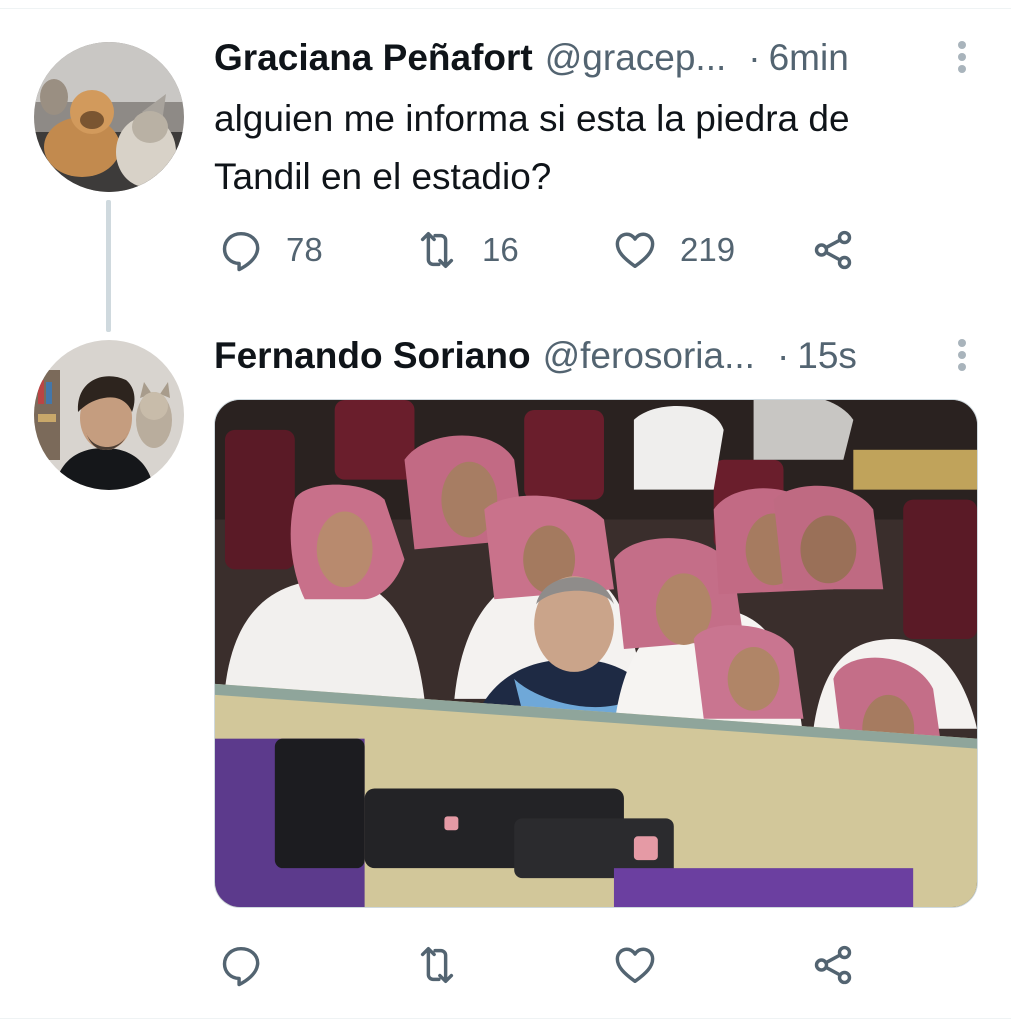  Describe the element at coordinates (383, 176) in the screenshot. I see `tweet-text-line: Tandil en el estadio?` at that location.